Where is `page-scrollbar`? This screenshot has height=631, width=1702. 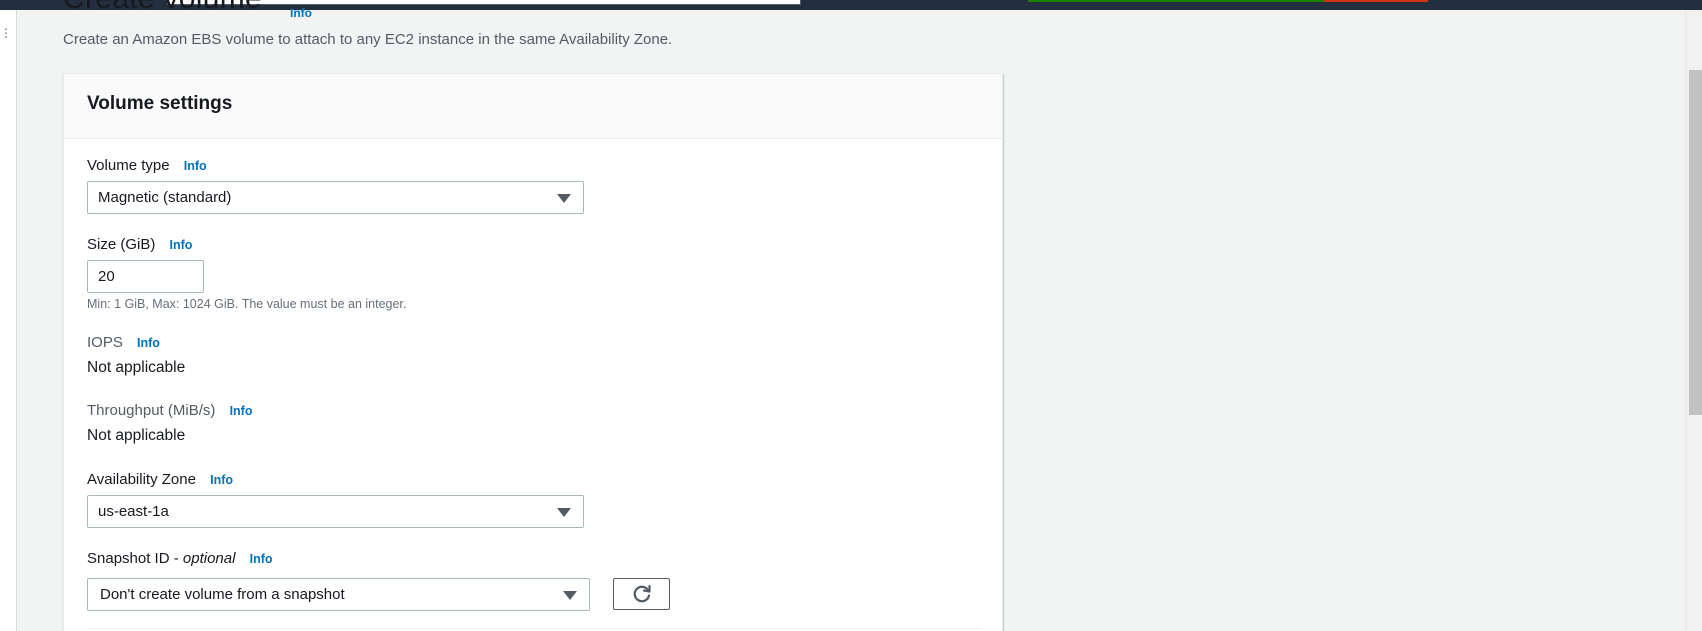 page-scrollbar is located at coordinates (1693, 320).